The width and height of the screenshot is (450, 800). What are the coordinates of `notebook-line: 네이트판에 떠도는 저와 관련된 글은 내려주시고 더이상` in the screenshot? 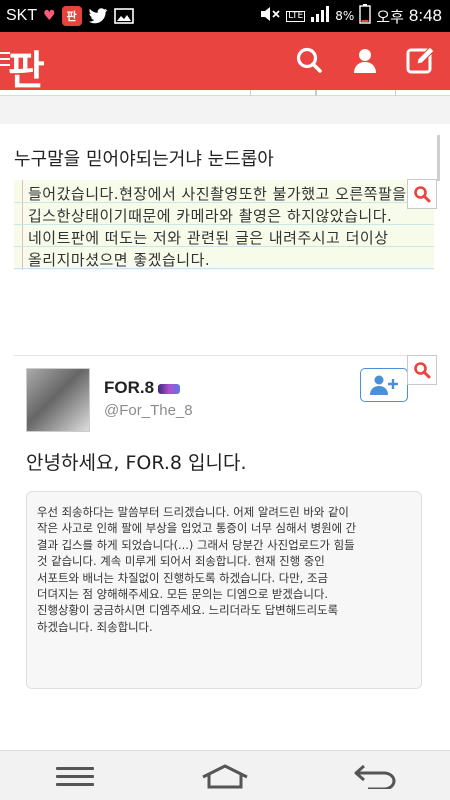 It's located at (208, 238).